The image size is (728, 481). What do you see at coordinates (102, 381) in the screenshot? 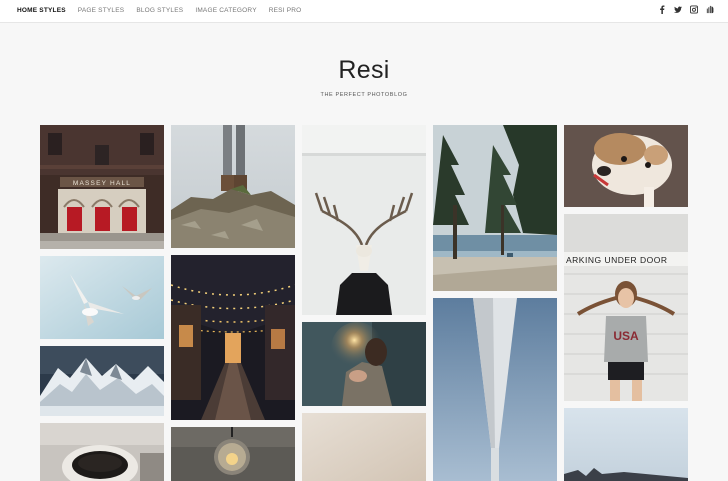
I see `photo-snowy-mountains` at bounding box center [102, 381].